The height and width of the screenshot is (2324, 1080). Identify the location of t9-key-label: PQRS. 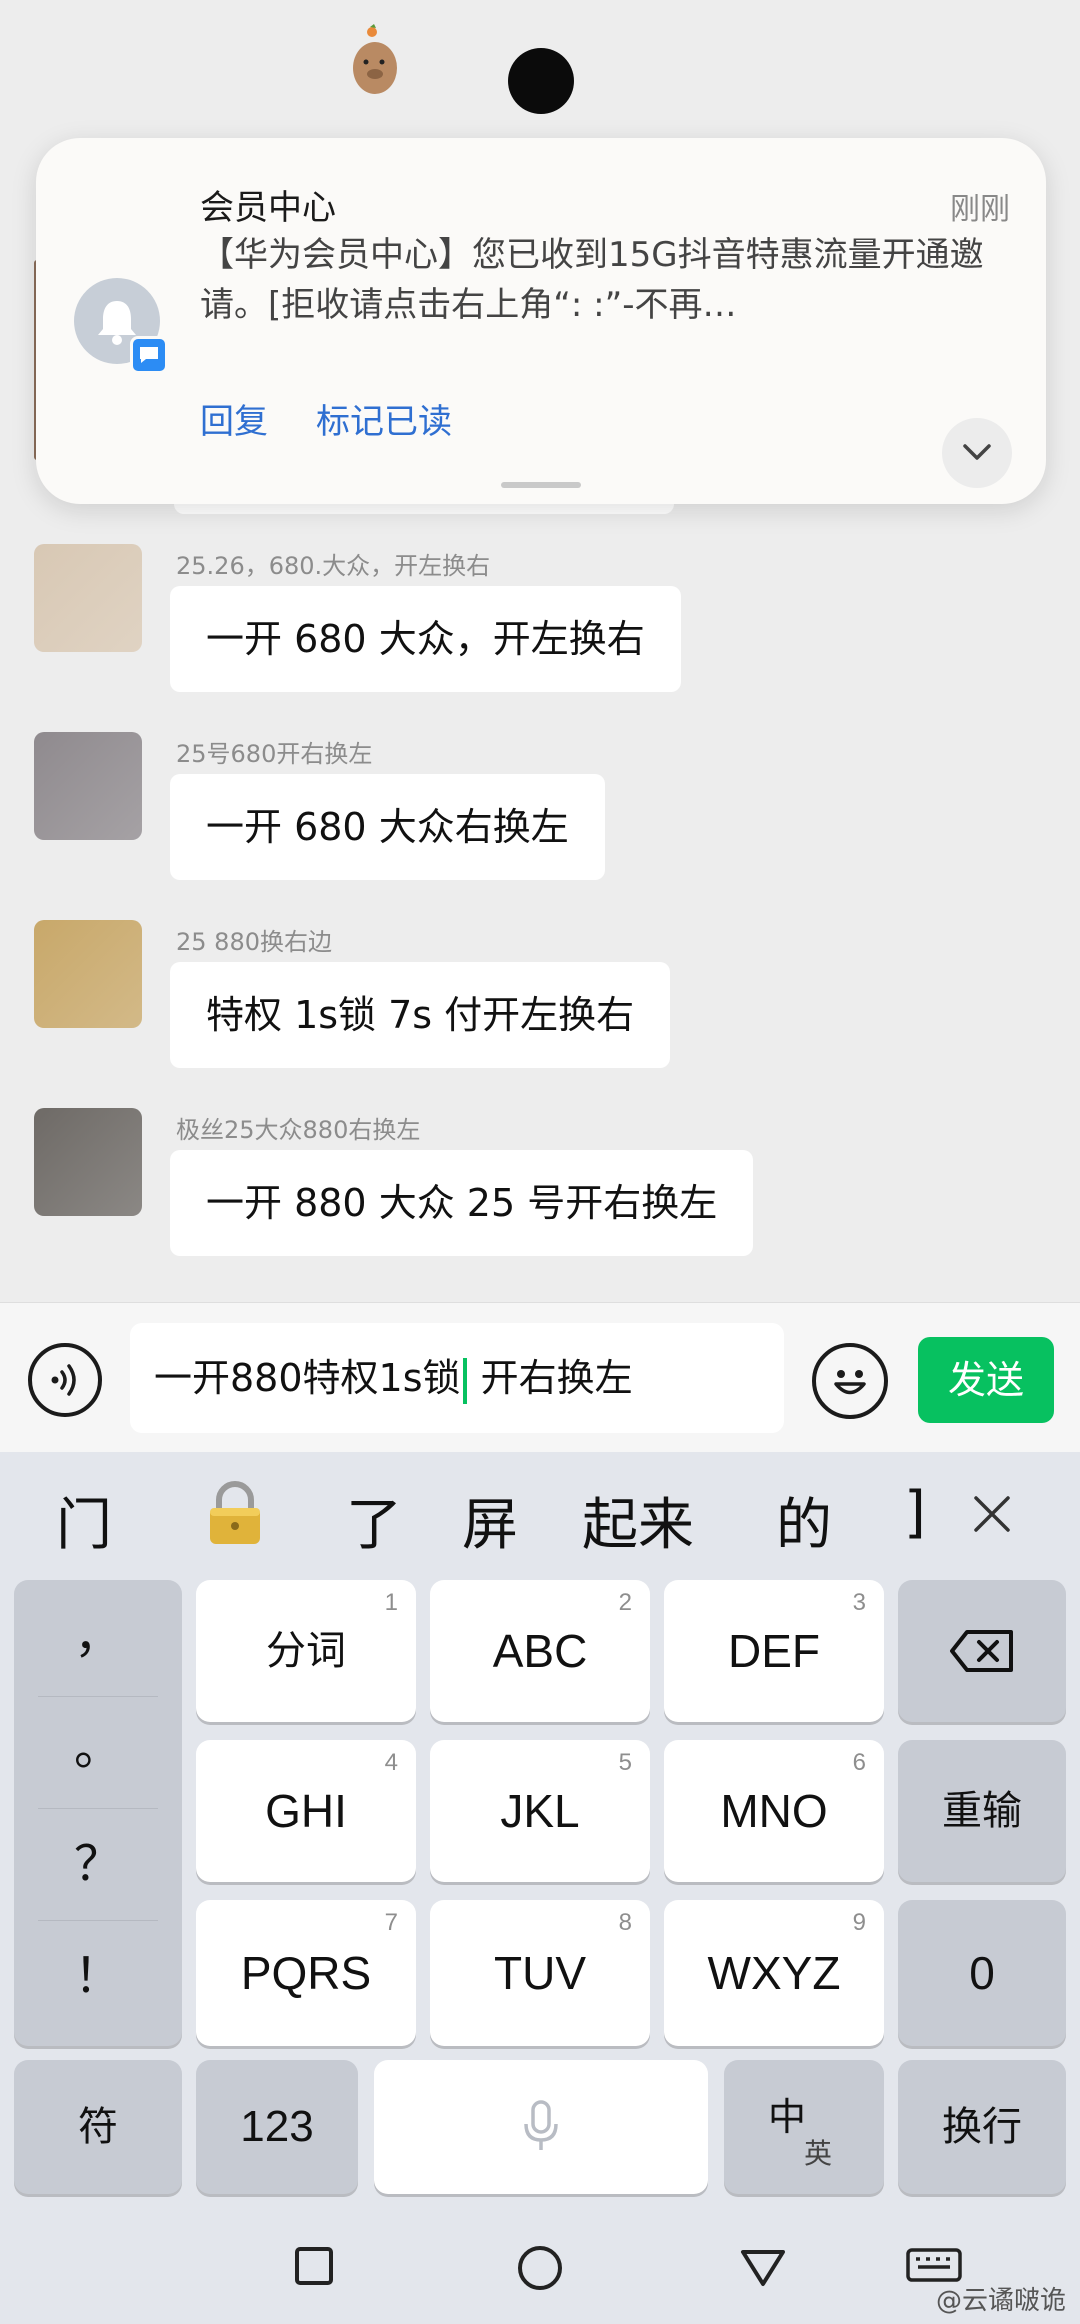
(306, 1973).